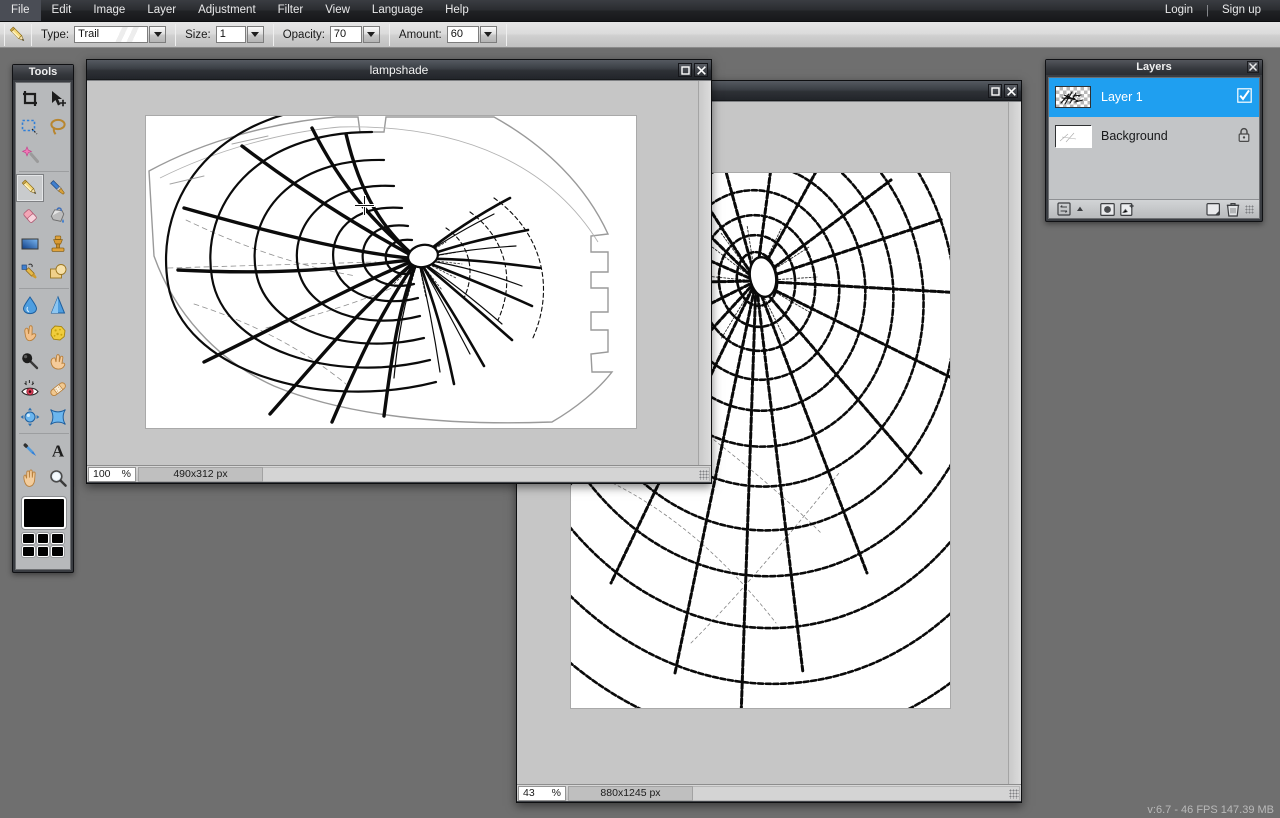 The image size is (1280, 818). I want to click on tools-panel-body: A, so click(43, 326).